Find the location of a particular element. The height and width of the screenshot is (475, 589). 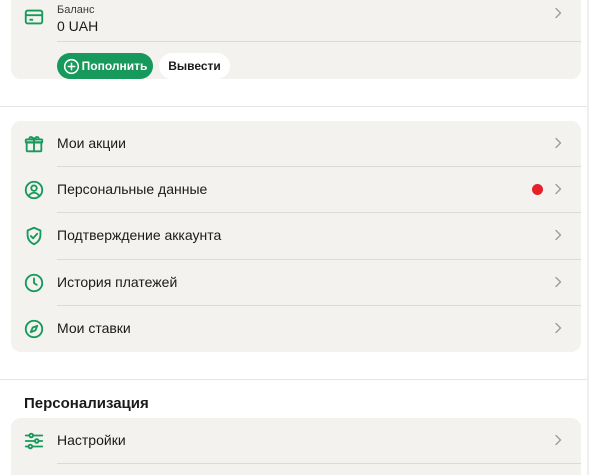

balance-value: 0 UAH is located at coordinates (78, 26).